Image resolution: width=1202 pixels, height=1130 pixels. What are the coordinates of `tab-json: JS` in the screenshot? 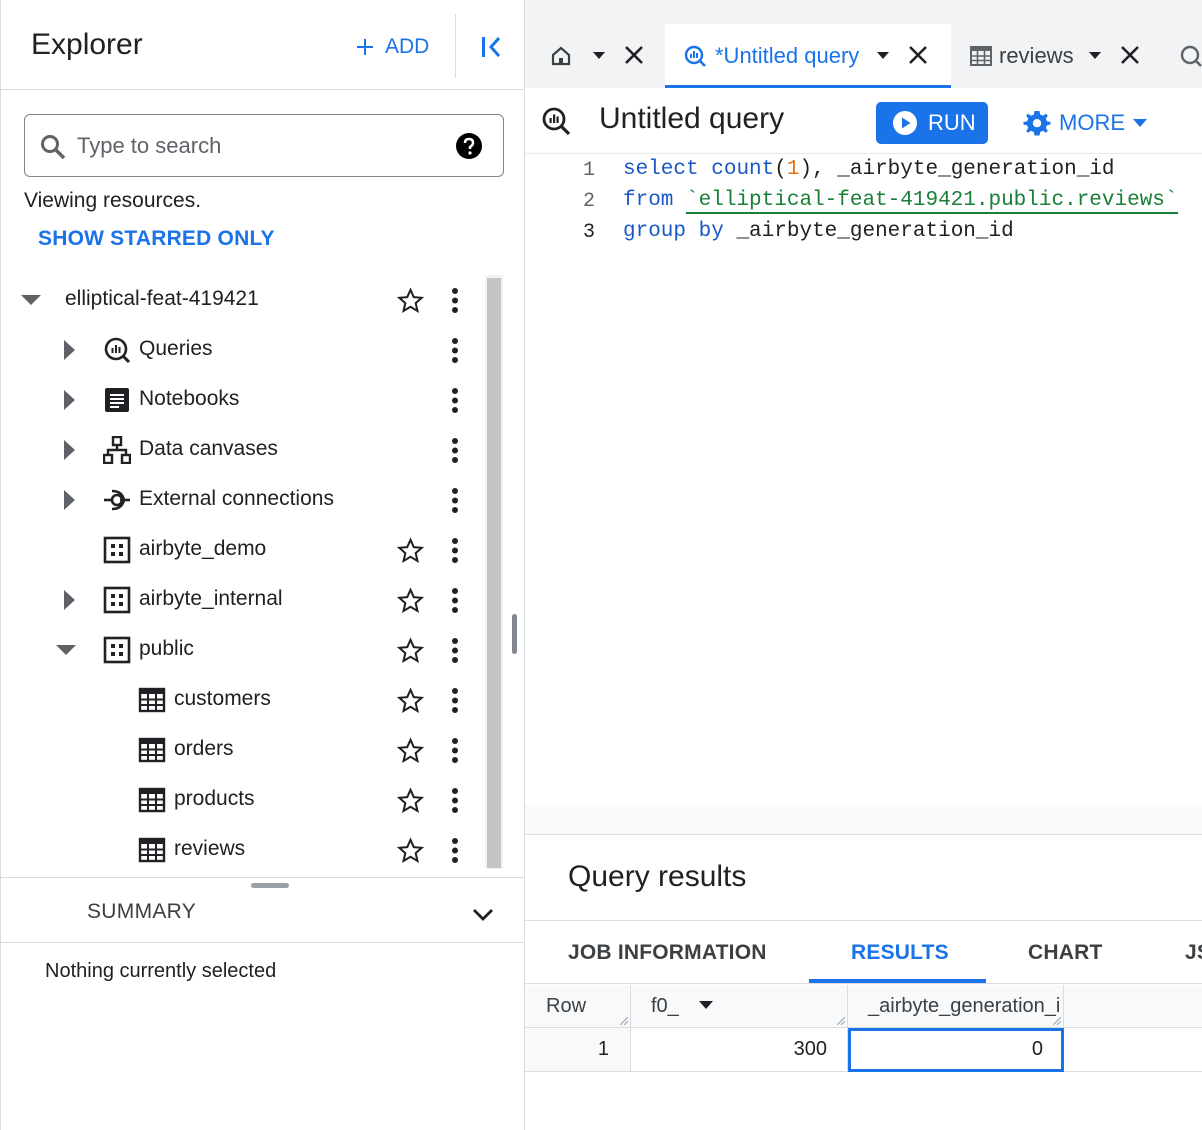 It's located at (1193, 953).